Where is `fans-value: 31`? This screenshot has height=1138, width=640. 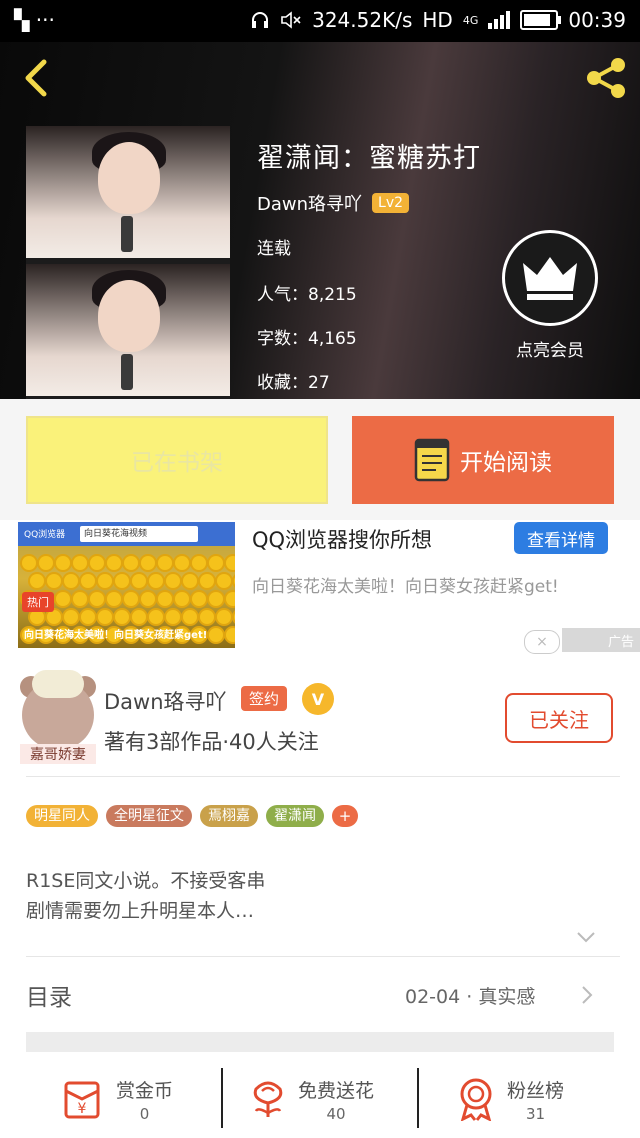 fans-value: 31 is located at coordinates (535, 1113).